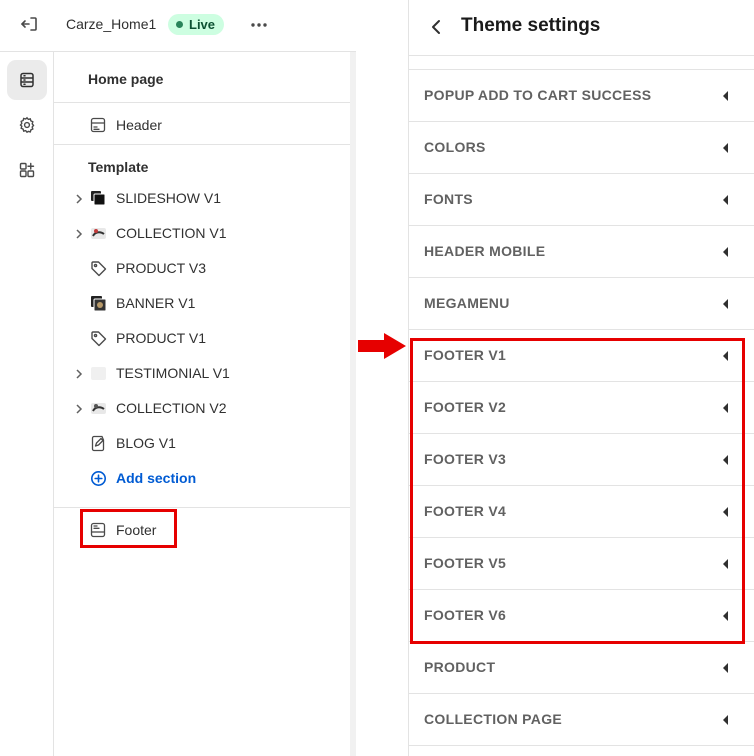  I want to click on back-arrow-icon, so click(437, 27).